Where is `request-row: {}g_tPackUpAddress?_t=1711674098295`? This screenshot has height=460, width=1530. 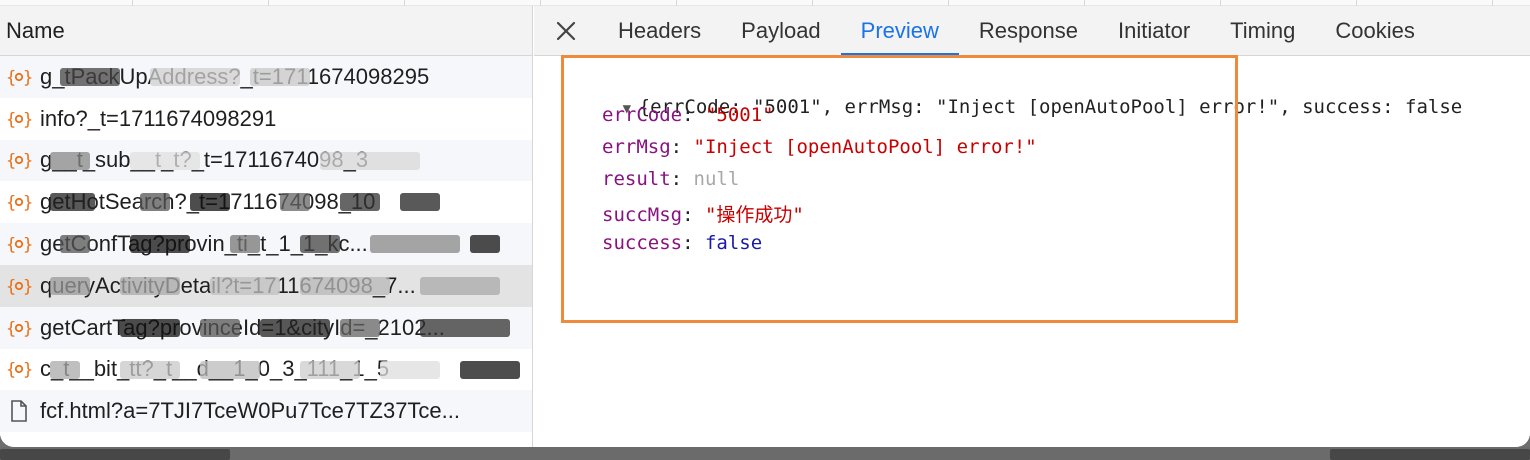
request-row: {}g_tPackUpAddress?_t=1711674098295 is located at coordinates (266, 77).